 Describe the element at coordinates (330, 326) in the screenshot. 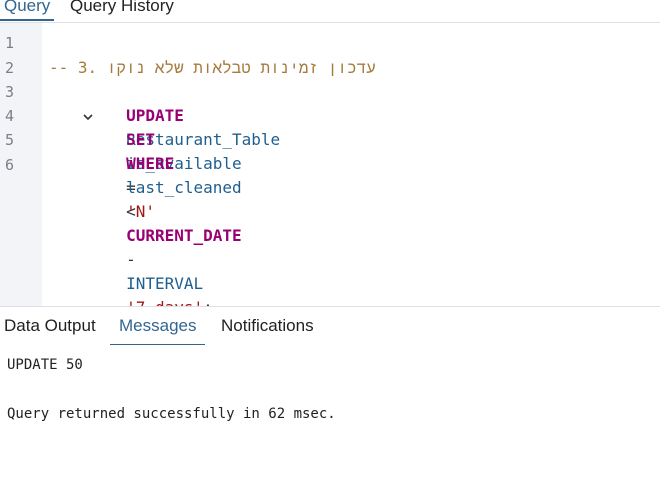

I see `result-tabs: Data Output Messages Notifications` at that location.